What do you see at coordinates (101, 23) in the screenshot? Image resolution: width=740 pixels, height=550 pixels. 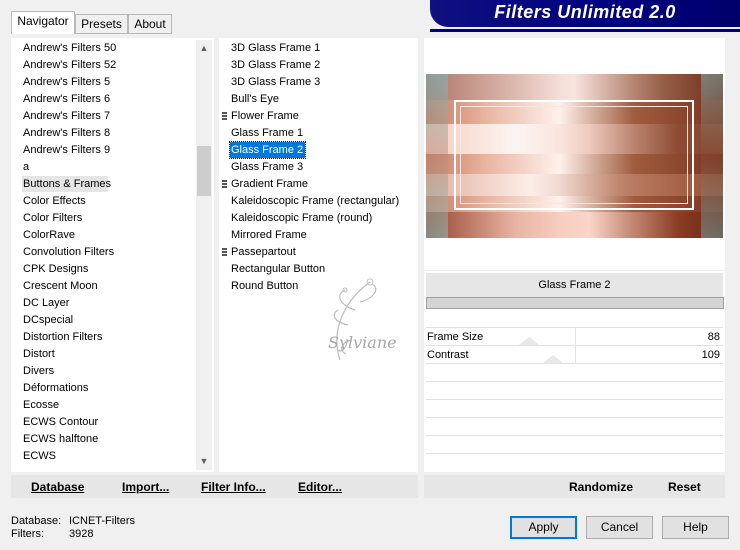 I see `tab-presets: Presets` at bounding box center [101, 23].